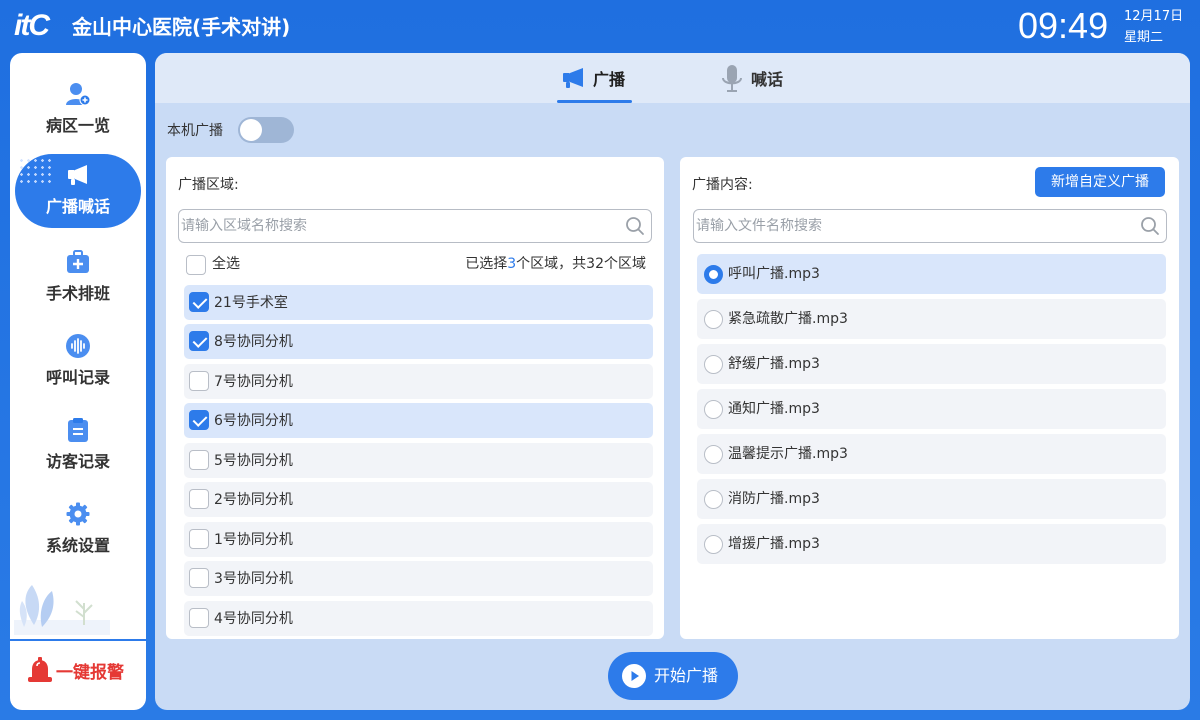  What do you see at coordinates (181, 27) in the screenshot?
I see `app-title: 金山中心医院(手术对讲)` at bounding box center [181, 27].